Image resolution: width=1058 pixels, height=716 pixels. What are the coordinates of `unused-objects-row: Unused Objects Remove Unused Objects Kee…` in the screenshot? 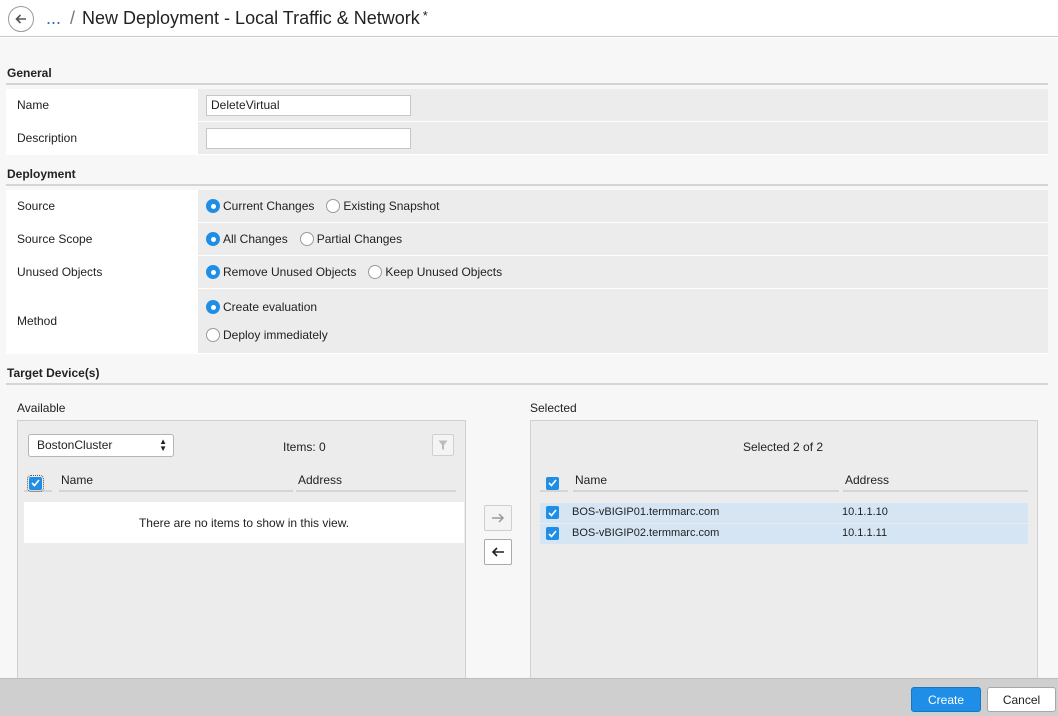 It's located at (527, 272).